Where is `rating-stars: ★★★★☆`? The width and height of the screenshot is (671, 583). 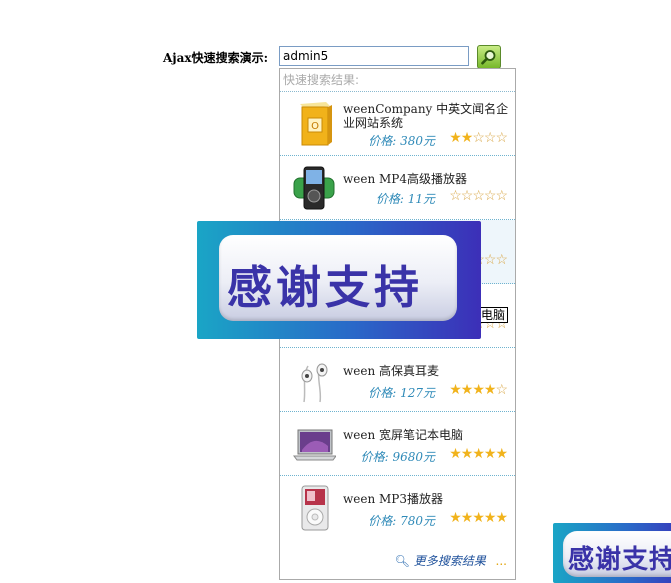 rating-stars: ★★★★☆ is located at coordinates (478, 390).